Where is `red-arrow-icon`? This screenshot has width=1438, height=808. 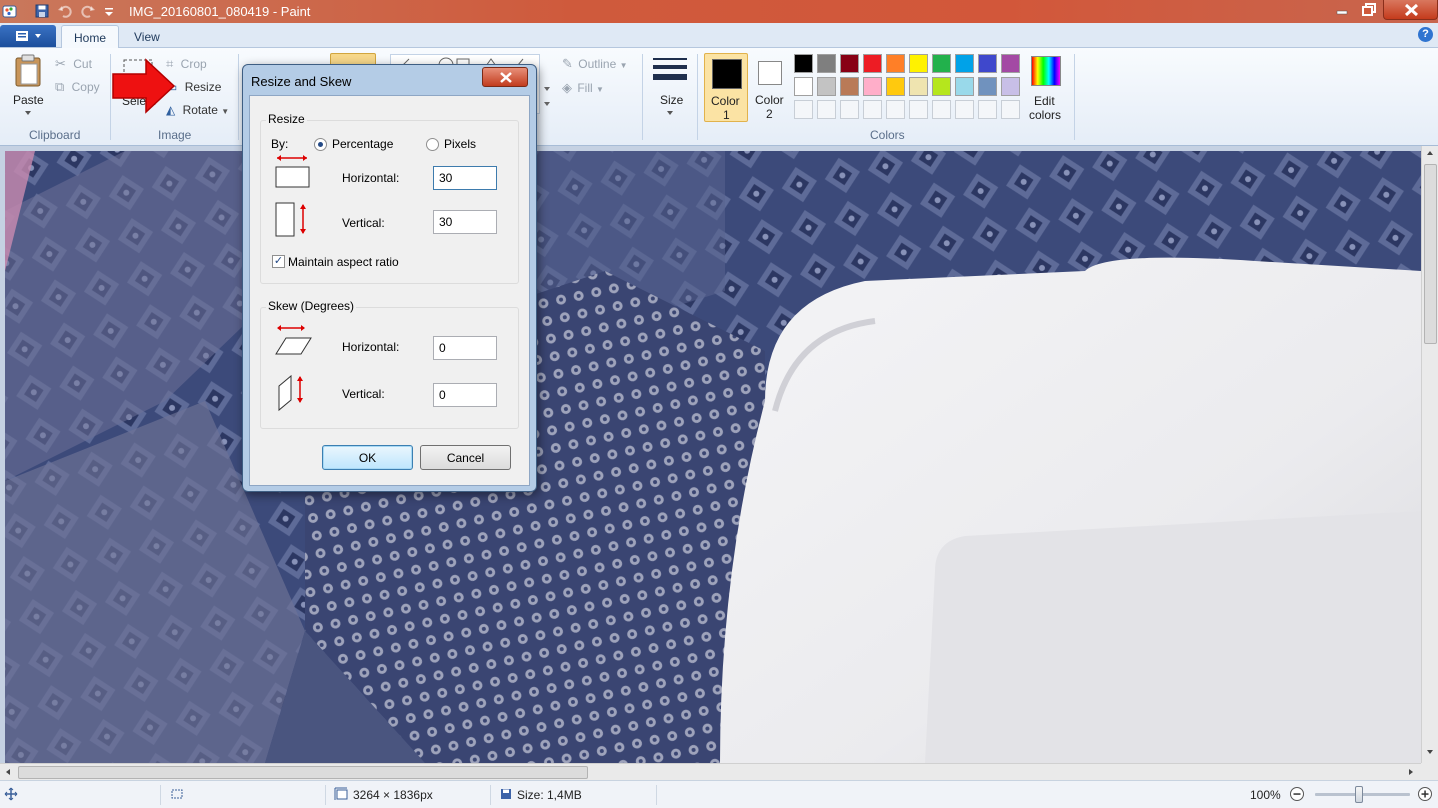 red-arrow-icon is located at coordinates (144, 86).